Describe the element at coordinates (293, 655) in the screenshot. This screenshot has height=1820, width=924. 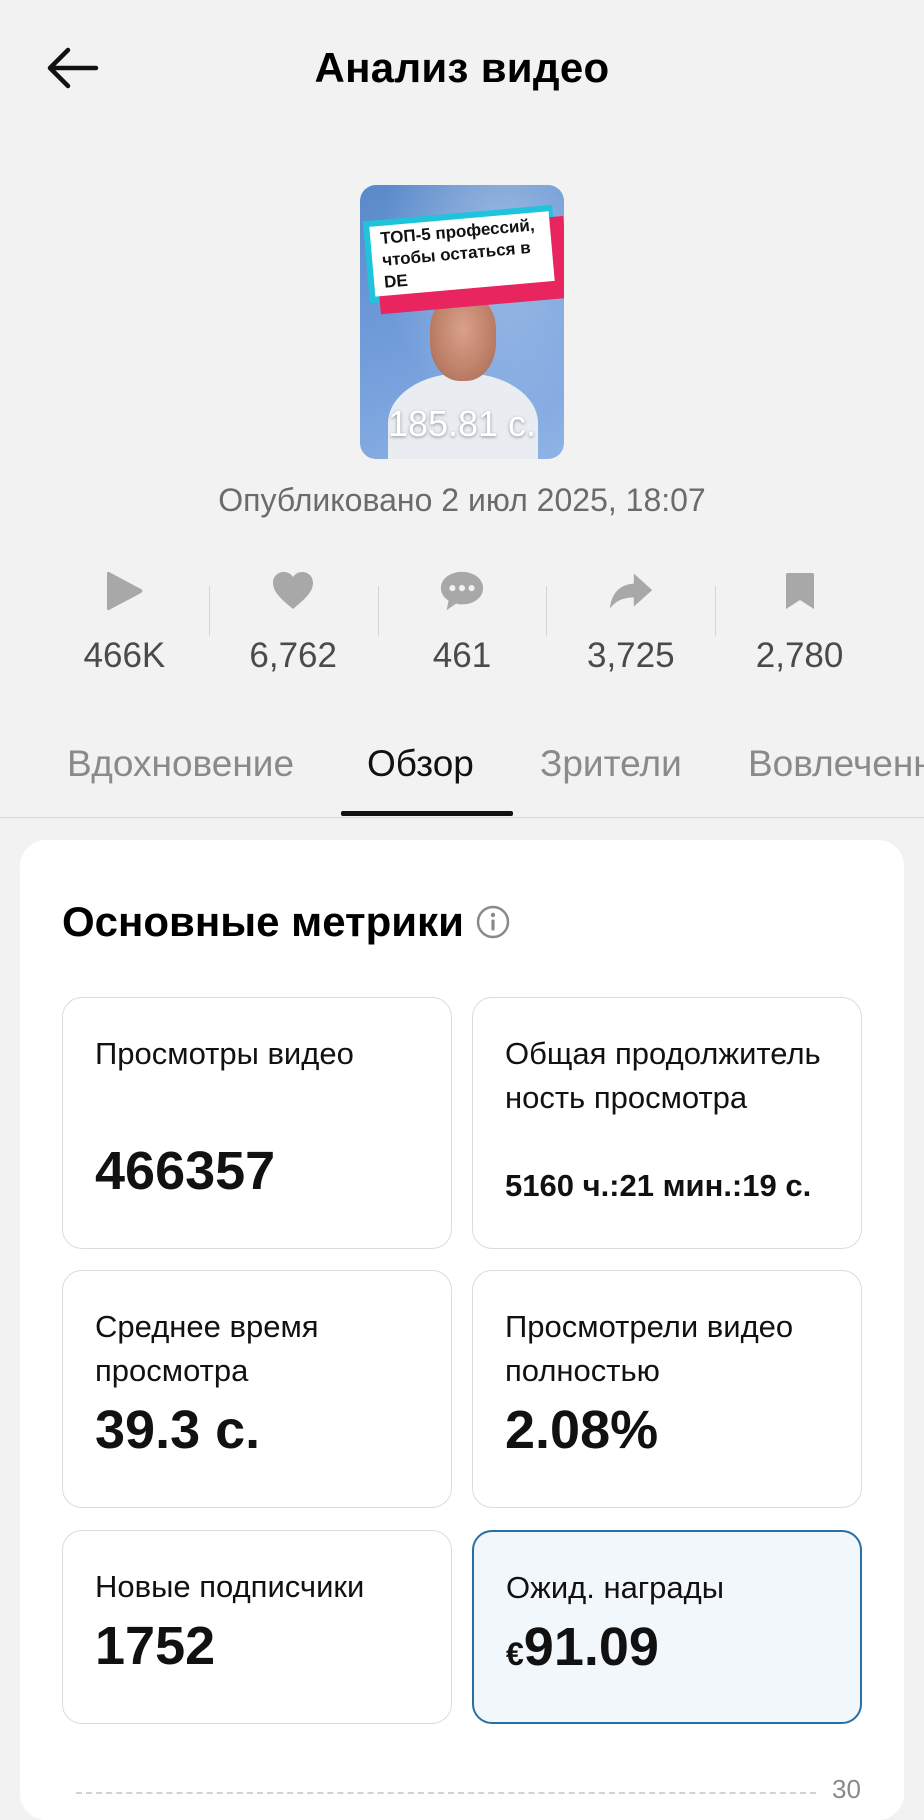
I see `stat-value: 6,762` at that location.